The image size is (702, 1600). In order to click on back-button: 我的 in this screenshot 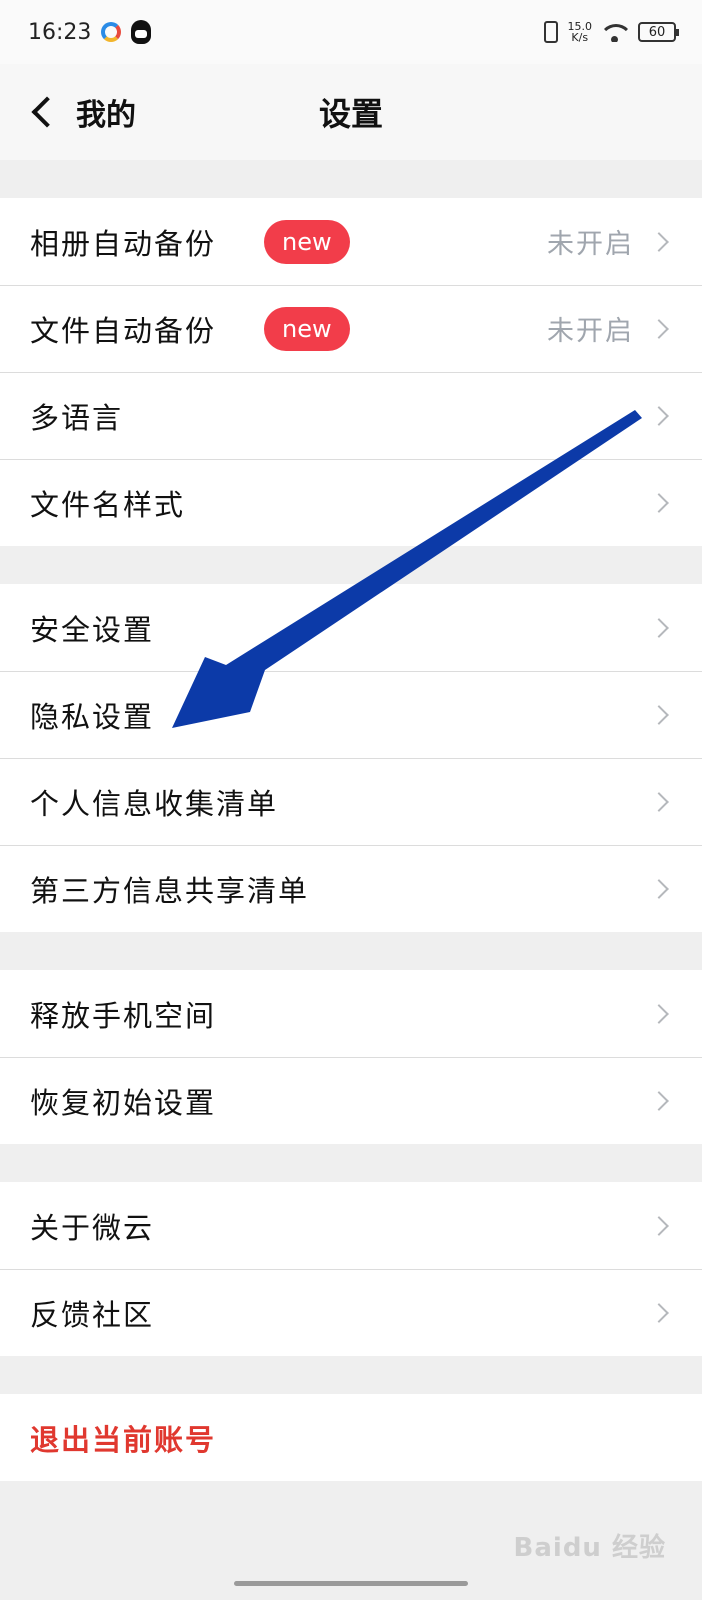, I will do `click(68, 112)`.